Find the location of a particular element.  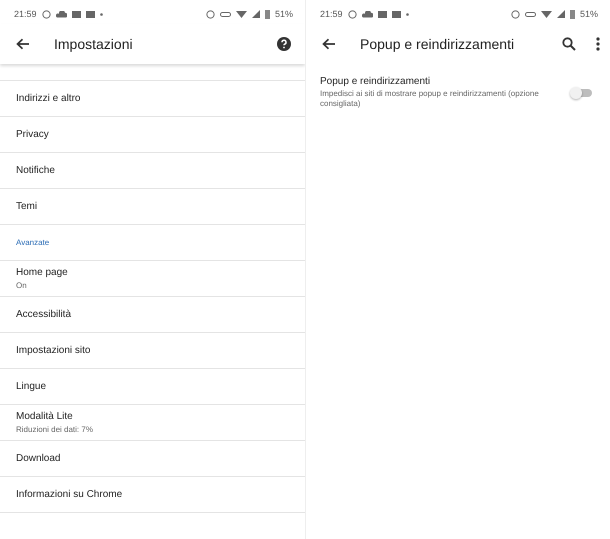

item-label: Temi is located at coordinates (27, 206).